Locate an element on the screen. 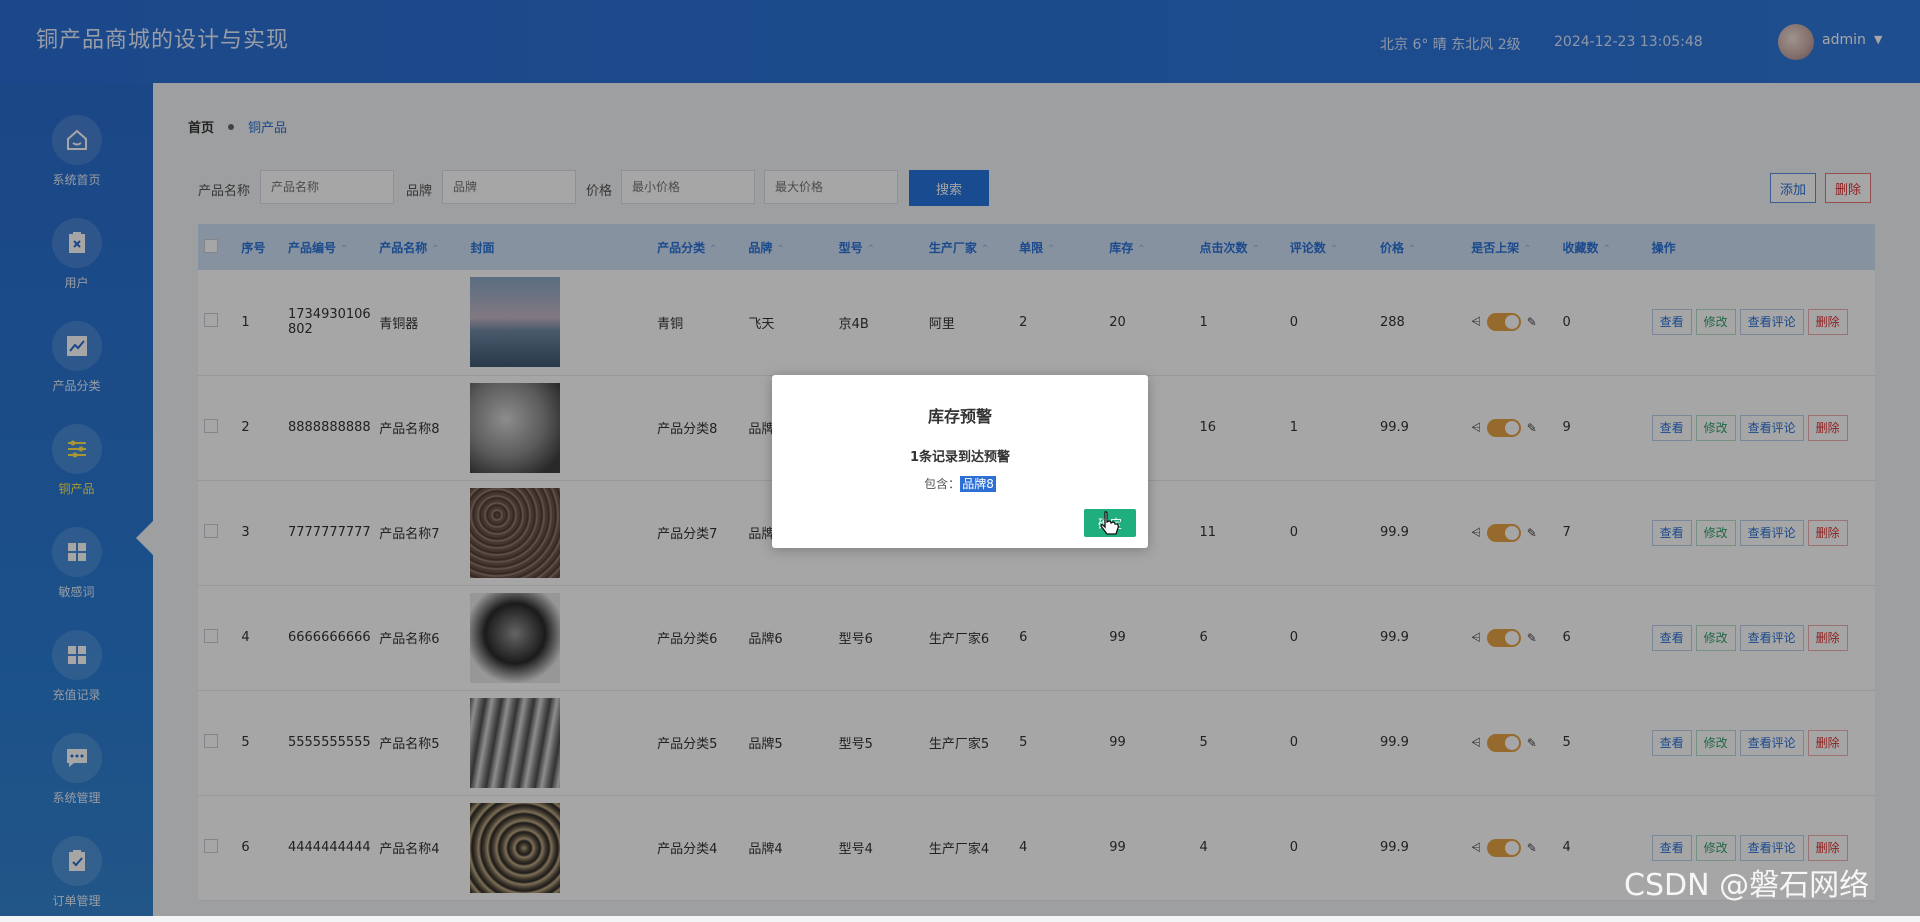  watermark: CSDN @磐石网络 is located at coordinates (1747, 885).